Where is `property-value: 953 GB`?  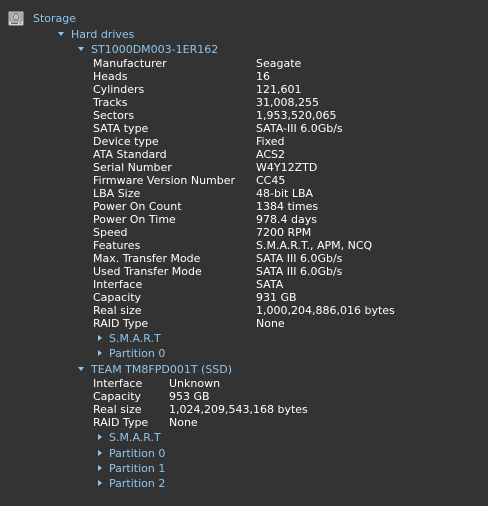 property-value: 953 GB is located at coordinates (189, 396).